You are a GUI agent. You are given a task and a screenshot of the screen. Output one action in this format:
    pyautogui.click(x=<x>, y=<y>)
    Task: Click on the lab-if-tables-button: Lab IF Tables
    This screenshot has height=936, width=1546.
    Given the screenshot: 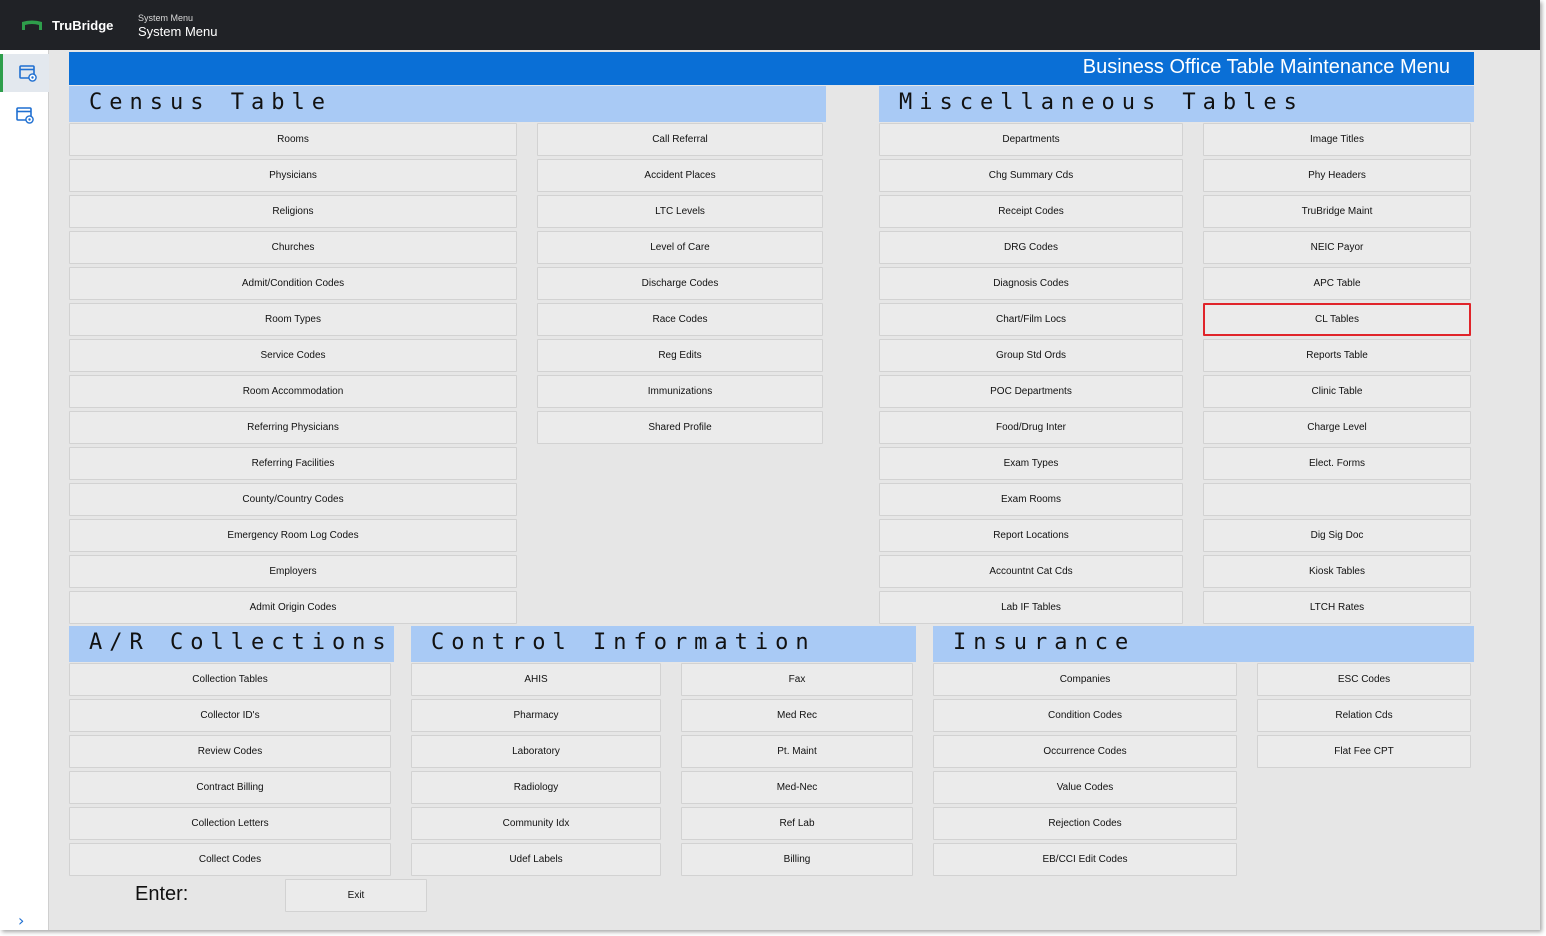 What is the action you would take?
    pyautogui.click(x=1031, y=607)
    